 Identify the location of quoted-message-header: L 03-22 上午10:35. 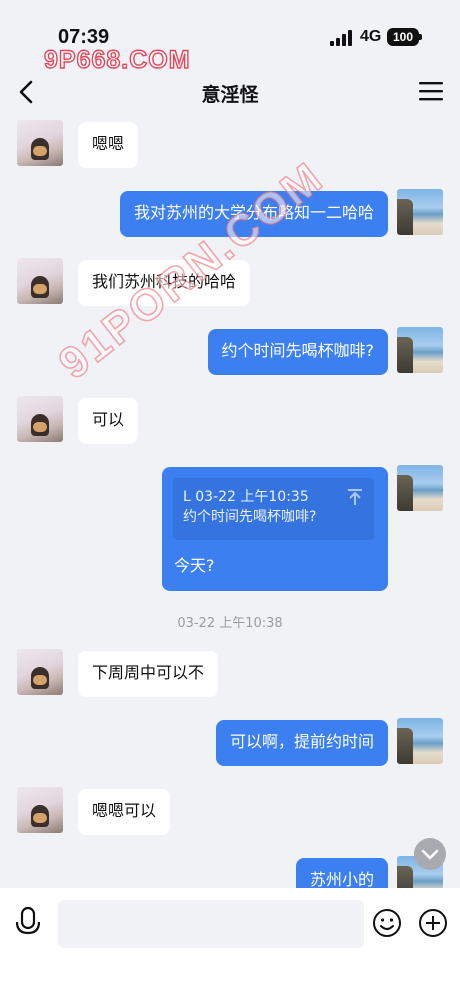
(246, 497).